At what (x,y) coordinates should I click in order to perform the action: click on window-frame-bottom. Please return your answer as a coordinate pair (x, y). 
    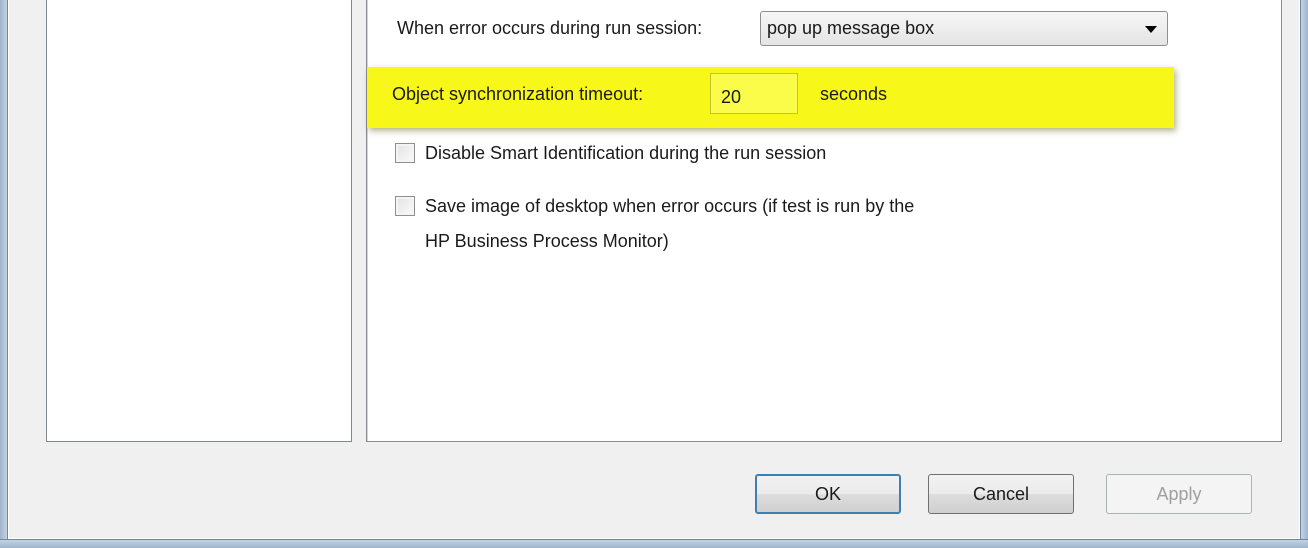
    Looking at the image, I should click on (654, 543).